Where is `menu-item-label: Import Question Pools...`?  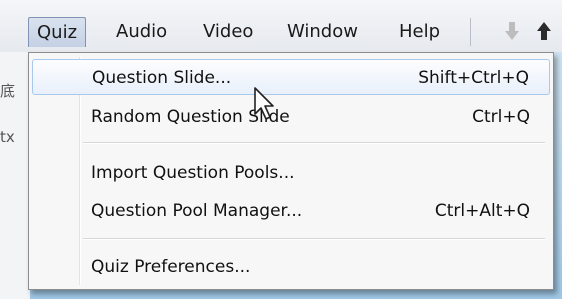 menu-item-label: Import Question Pools... is located at coordinates (193, 173).